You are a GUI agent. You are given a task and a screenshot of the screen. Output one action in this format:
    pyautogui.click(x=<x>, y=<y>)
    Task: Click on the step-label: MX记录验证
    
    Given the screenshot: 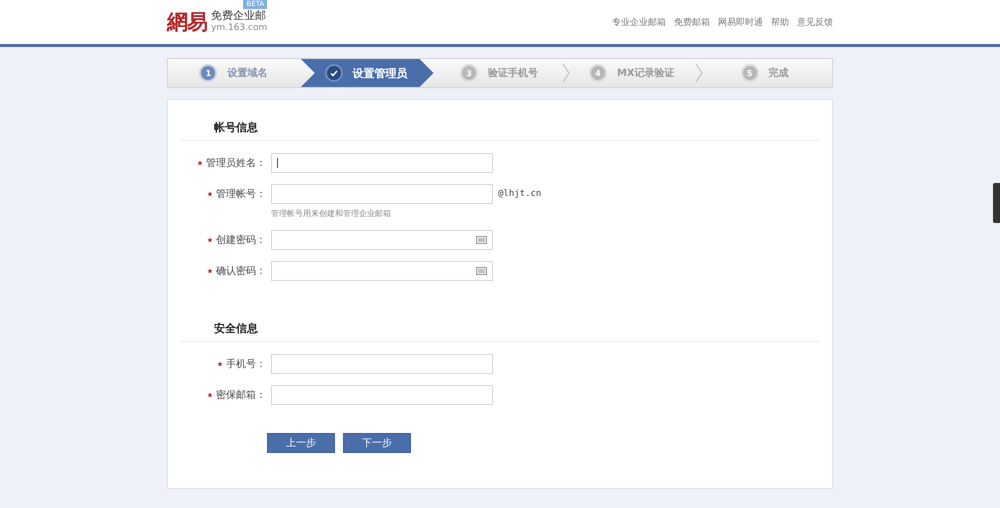 What is the action you would take?
    pyautogui.click(x=645, y=73)
    